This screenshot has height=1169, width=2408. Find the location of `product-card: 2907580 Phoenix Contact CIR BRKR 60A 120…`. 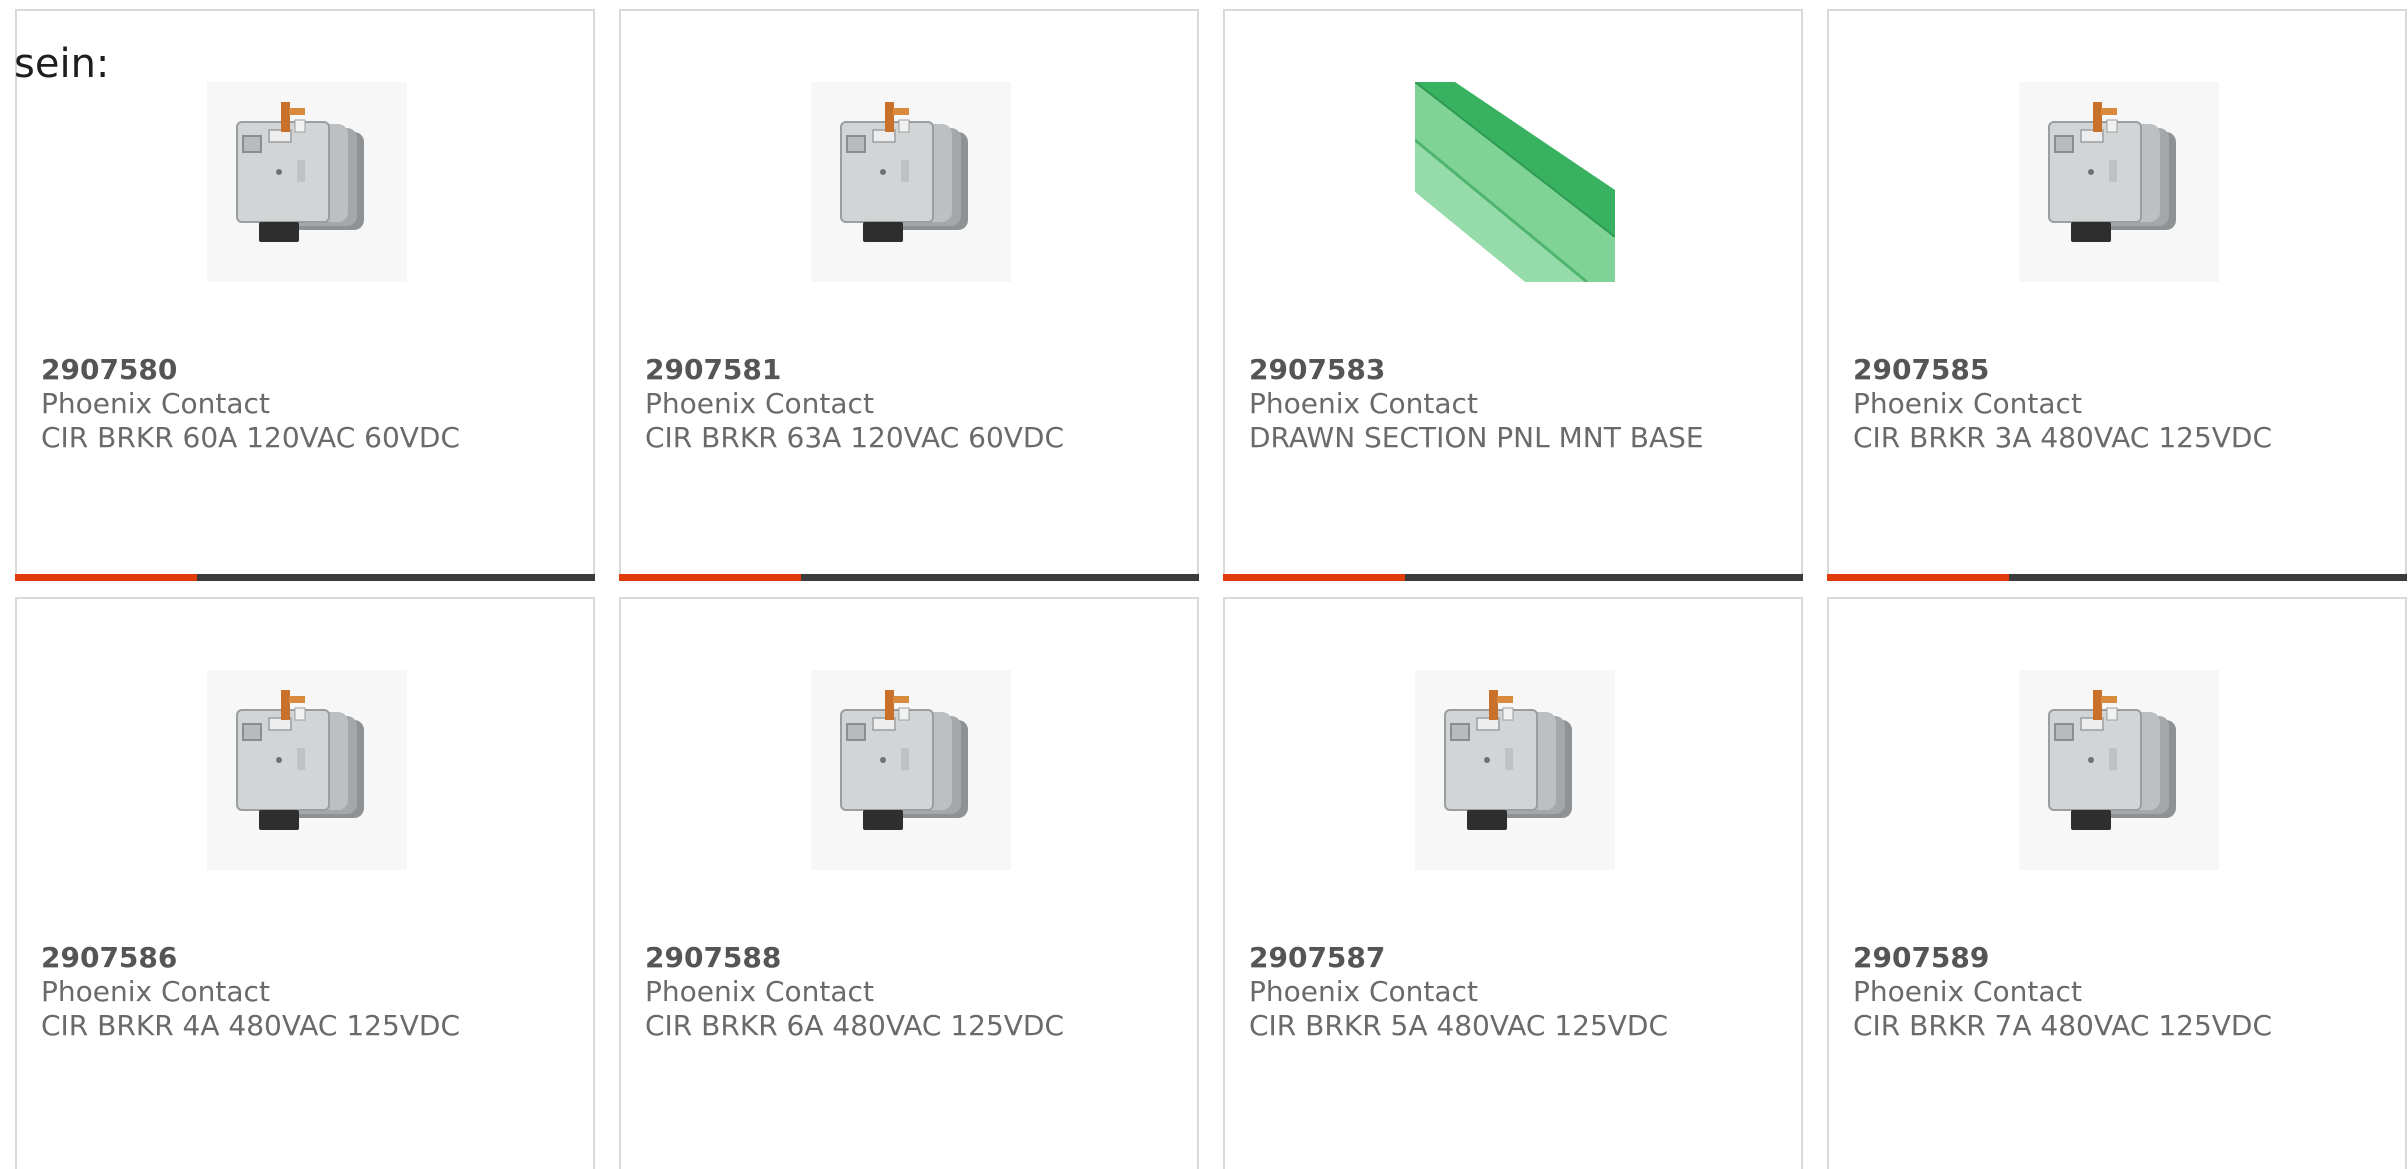

product-card: 2907580 Phoenix Contact CIR BRKR 60A 120… is located at coordinates (305, 295).